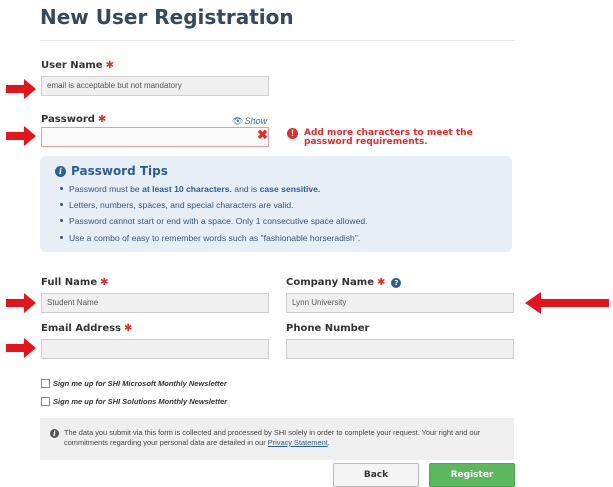 The width and height of the screenshot is (613, 487). I want to click on company-input: Lynn University, so click(400, 303).